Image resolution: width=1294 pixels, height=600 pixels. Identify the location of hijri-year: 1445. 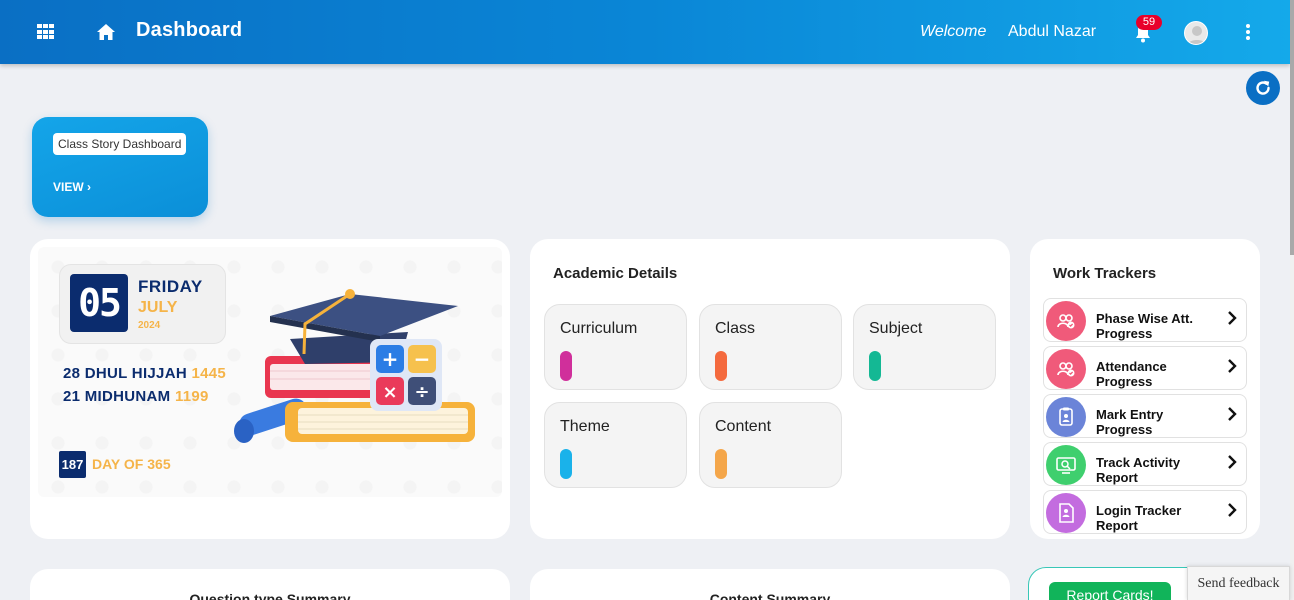
(209, 373).